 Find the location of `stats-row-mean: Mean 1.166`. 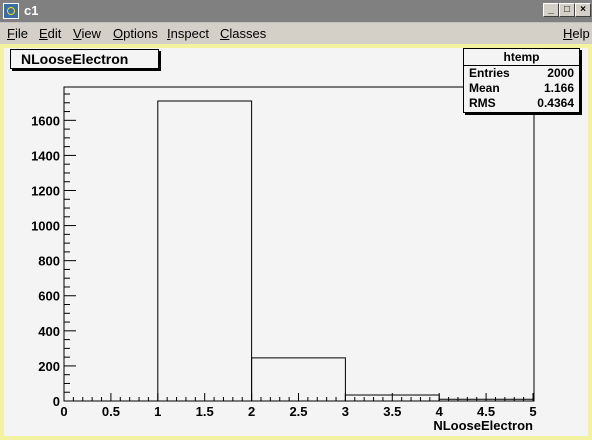

stats-row-mean: Mean 1.166 is located at coordinates (521, 88).